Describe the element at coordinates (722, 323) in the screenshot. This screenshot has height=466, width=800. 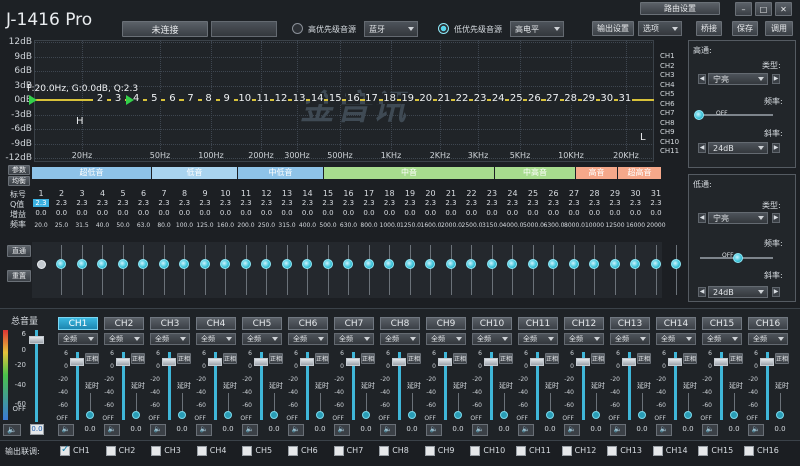
I see `channel-tab: CH15` at that location.